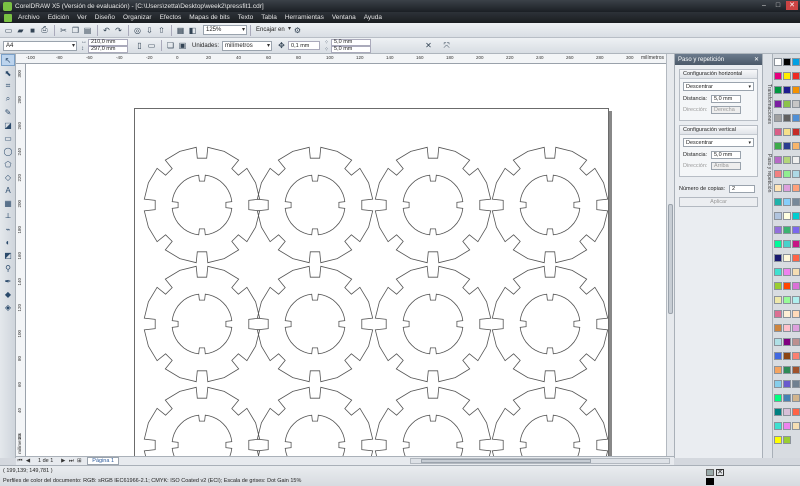 Image resolution: width=800 pixels, height=486 pixels. Describe the element at coordinates (726, 155) in the screenshot. I see `vertical-distance-field: 5,0 mm` at that location.